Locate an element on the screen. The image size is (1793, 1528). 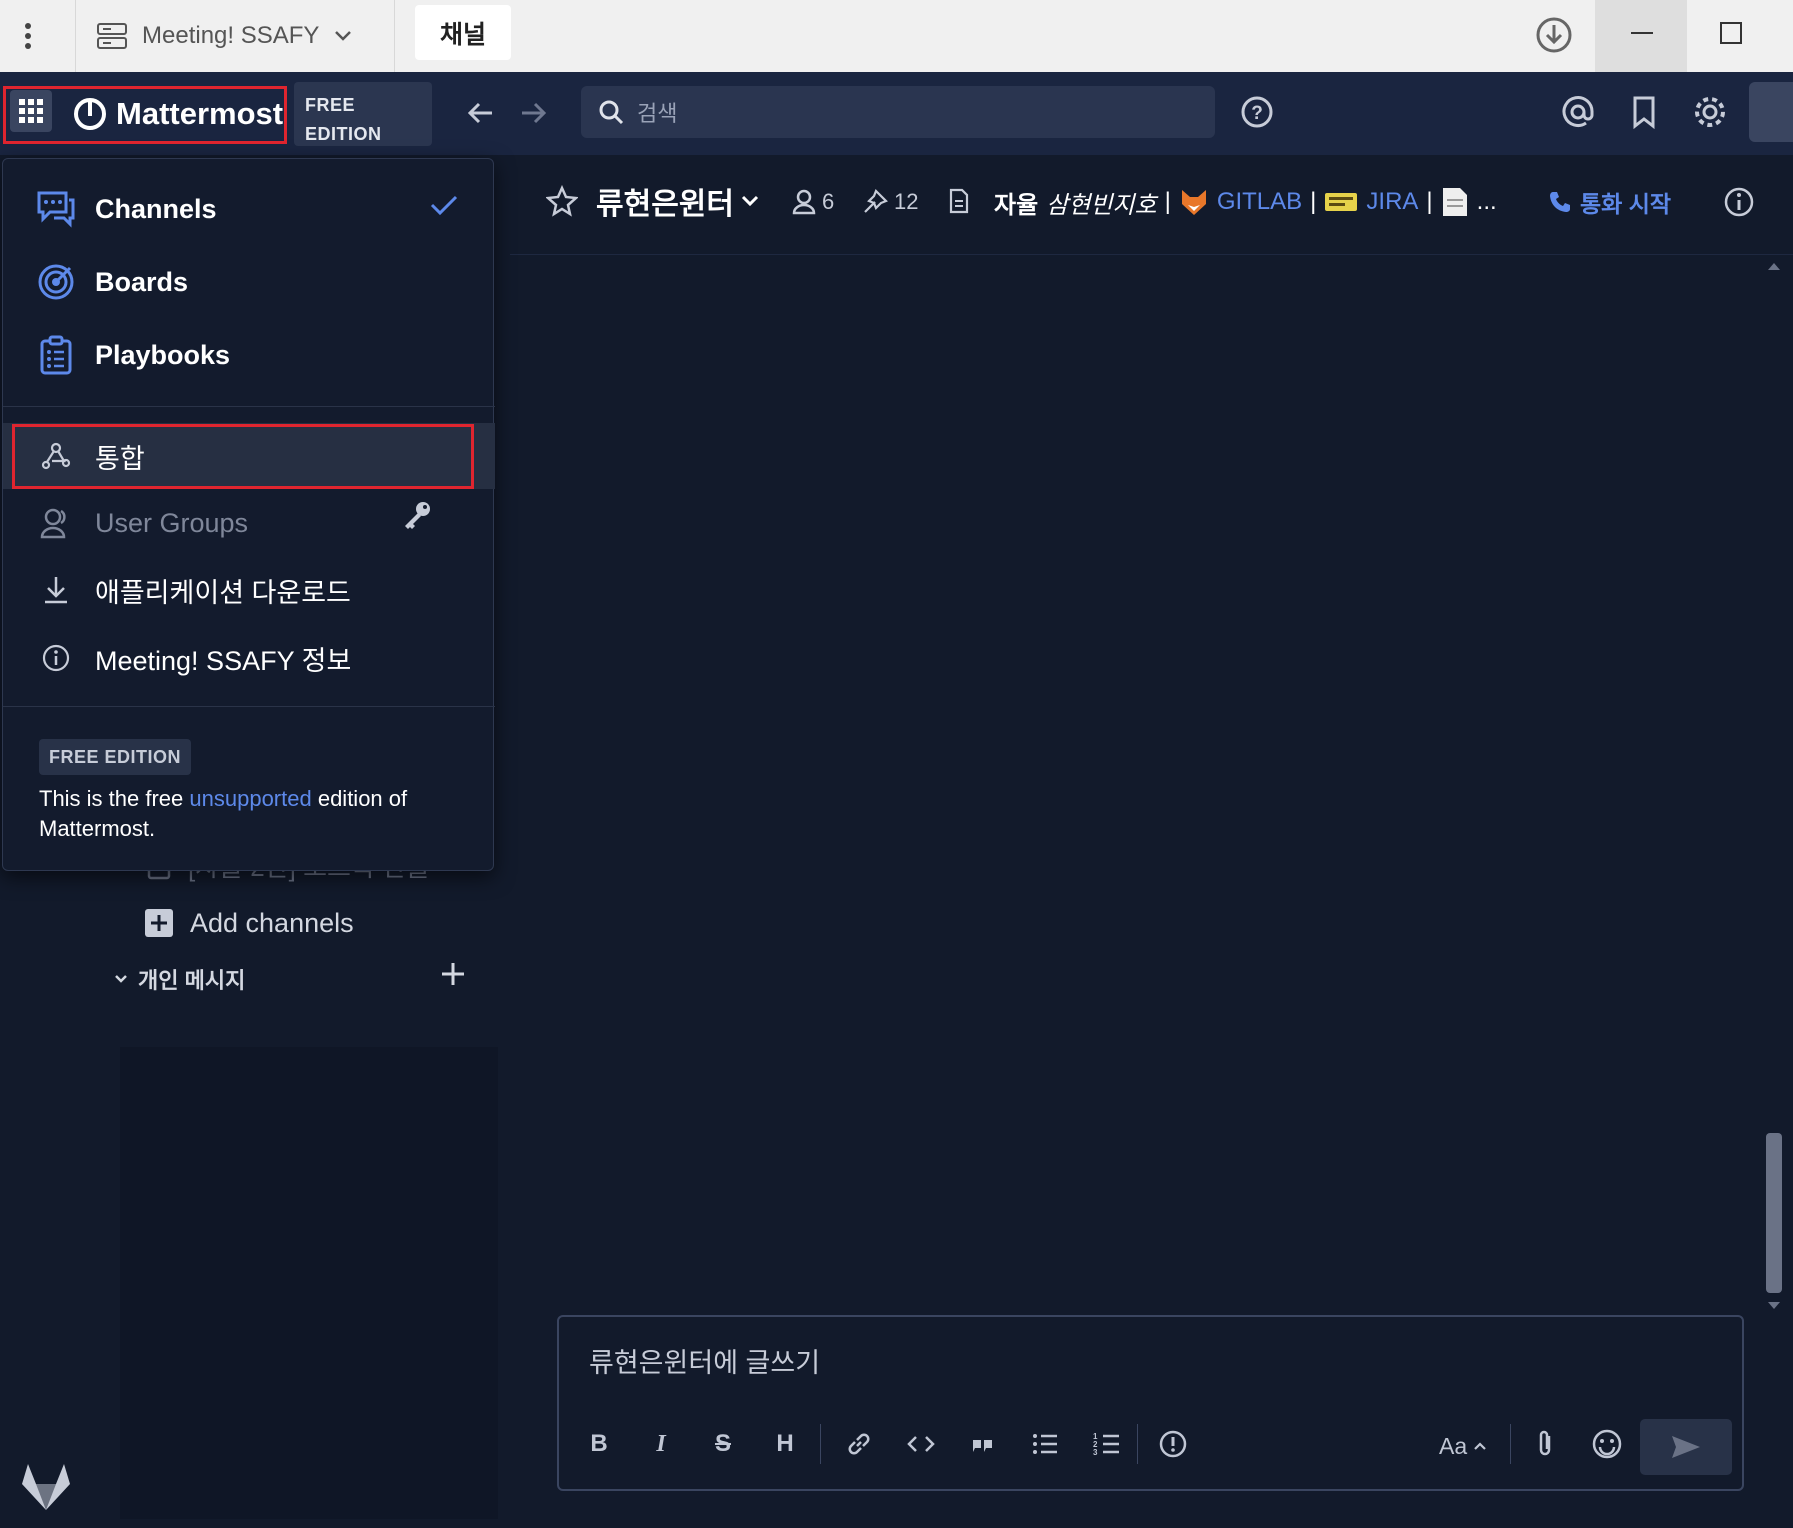
start-call-button: 통화 시작 is located at coordinates (1609, 202).